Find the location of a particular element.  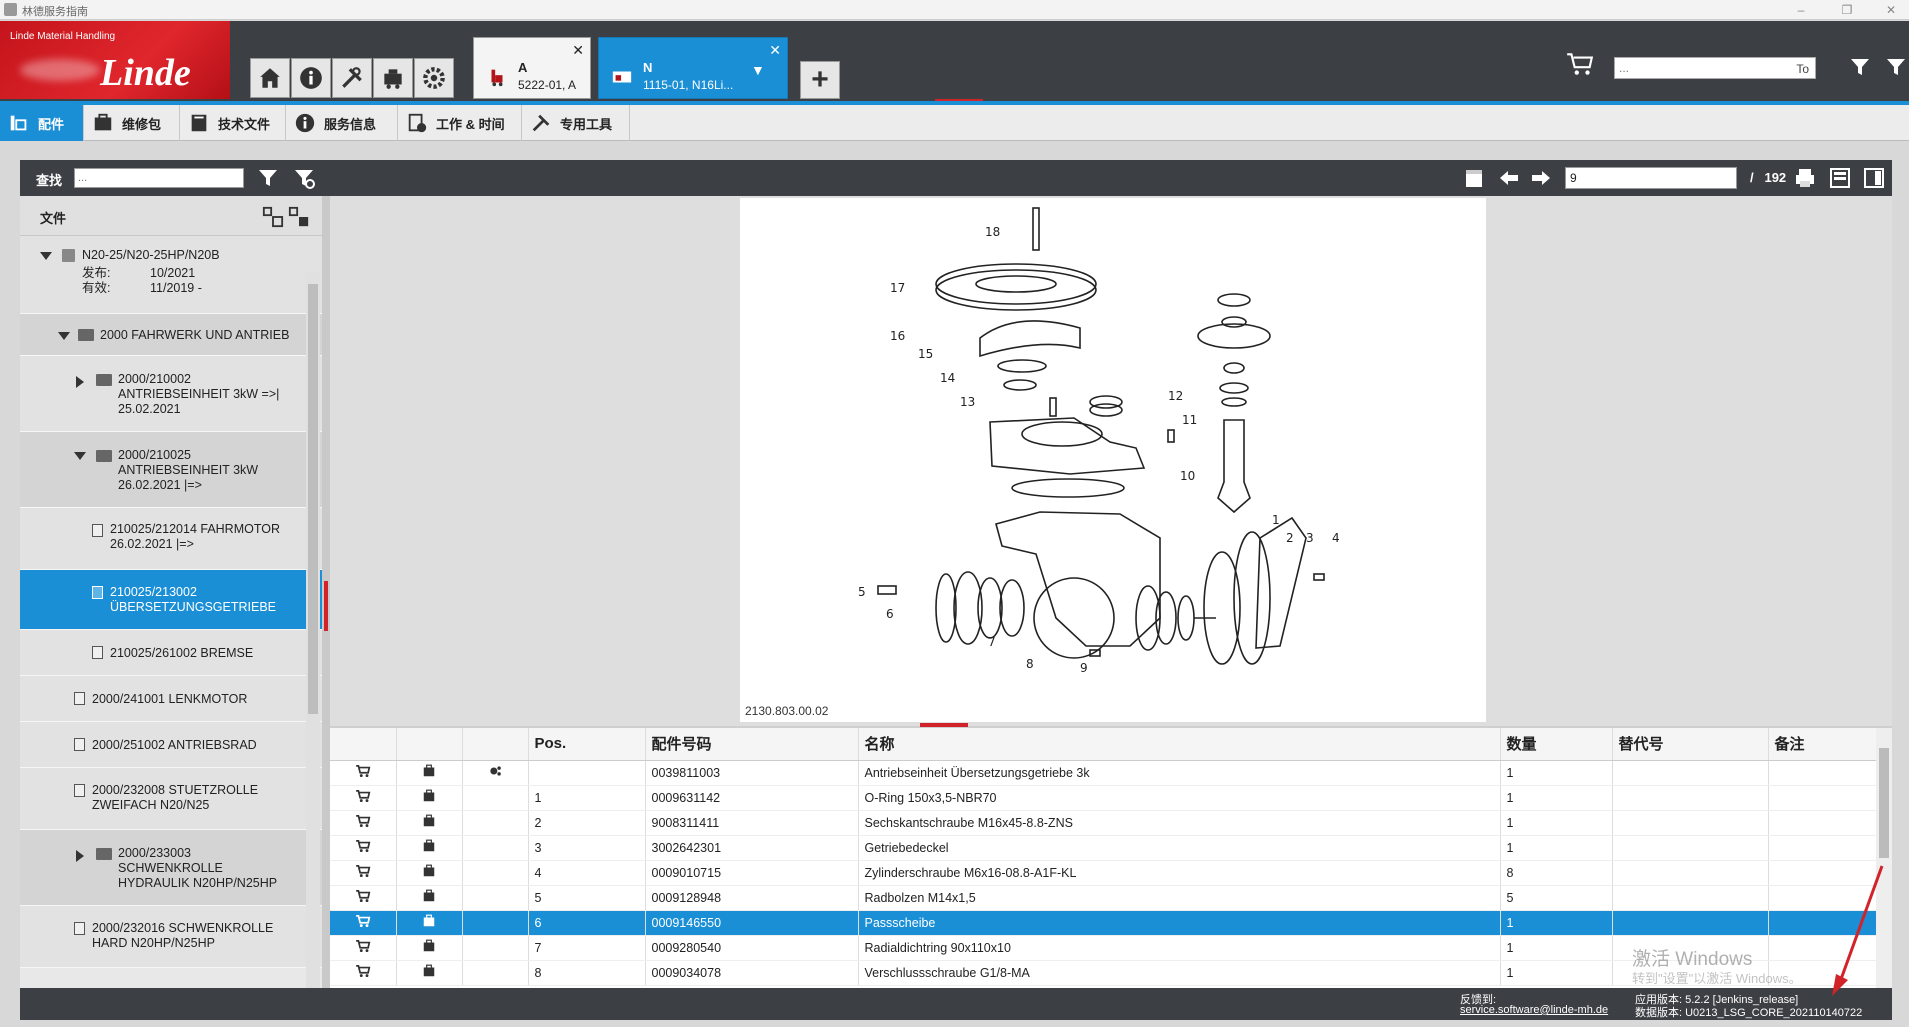

expand-all-icon is located at coordinates (273, 217).